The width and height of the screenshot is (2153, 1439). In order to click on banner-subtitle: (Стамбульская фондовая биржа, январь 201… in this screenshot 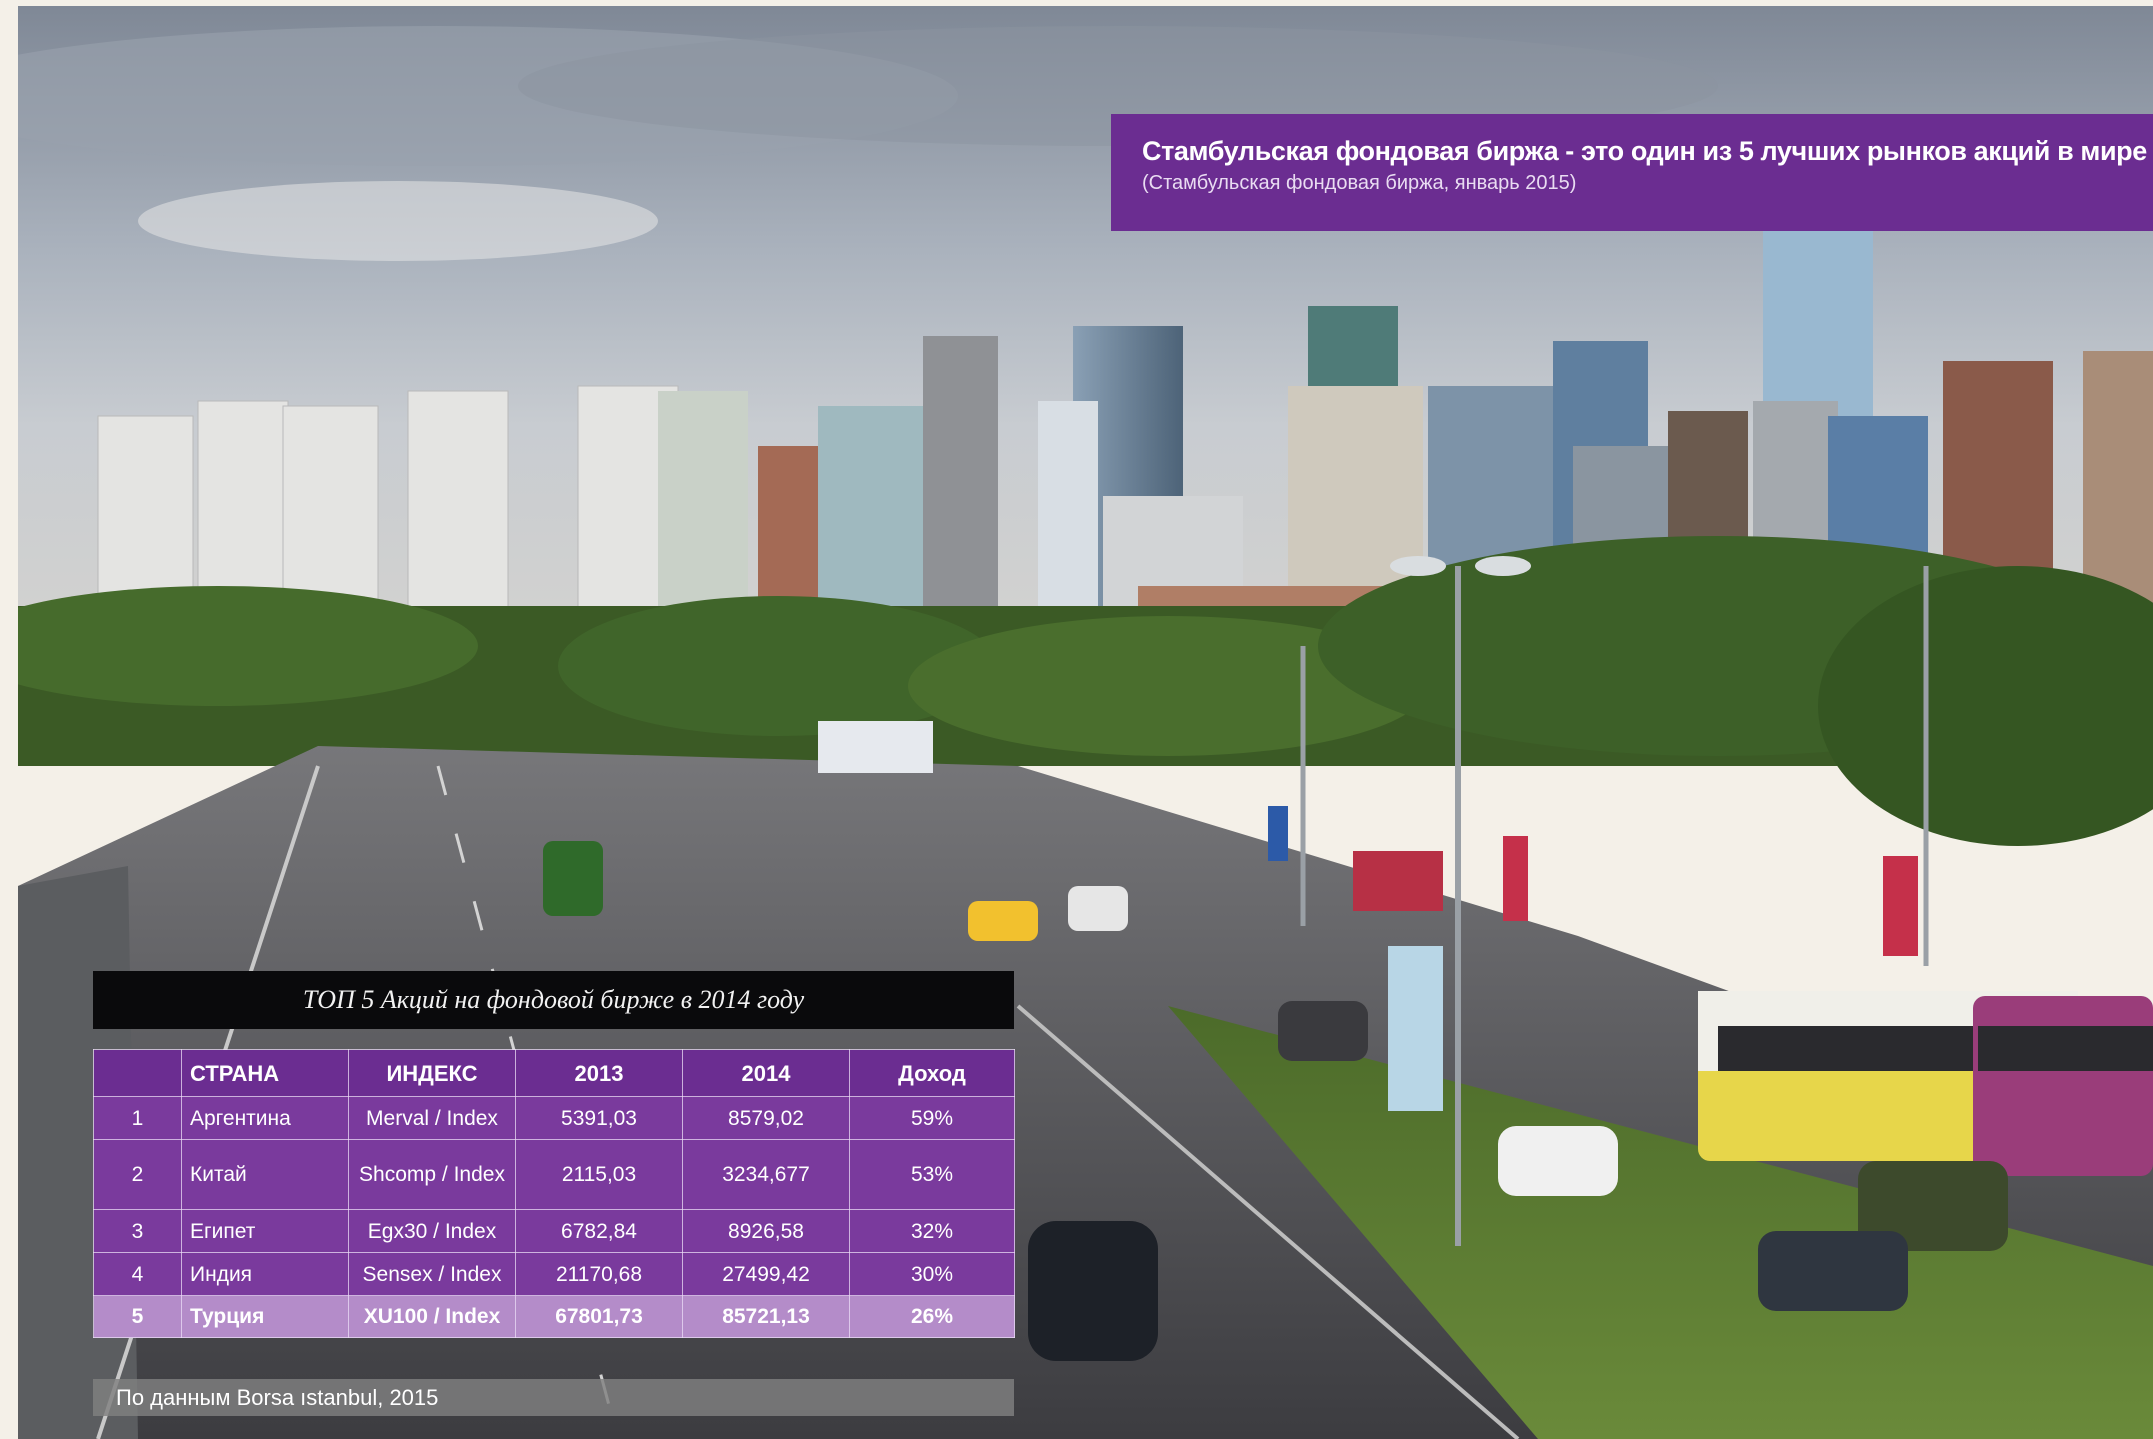, I will do `click(1359, 183)`.